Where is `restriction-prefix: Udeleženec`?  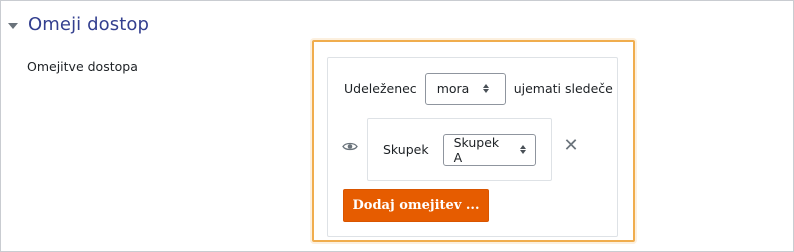 restriction-prefix: Udeleženec is located at coordinates (380, 88).